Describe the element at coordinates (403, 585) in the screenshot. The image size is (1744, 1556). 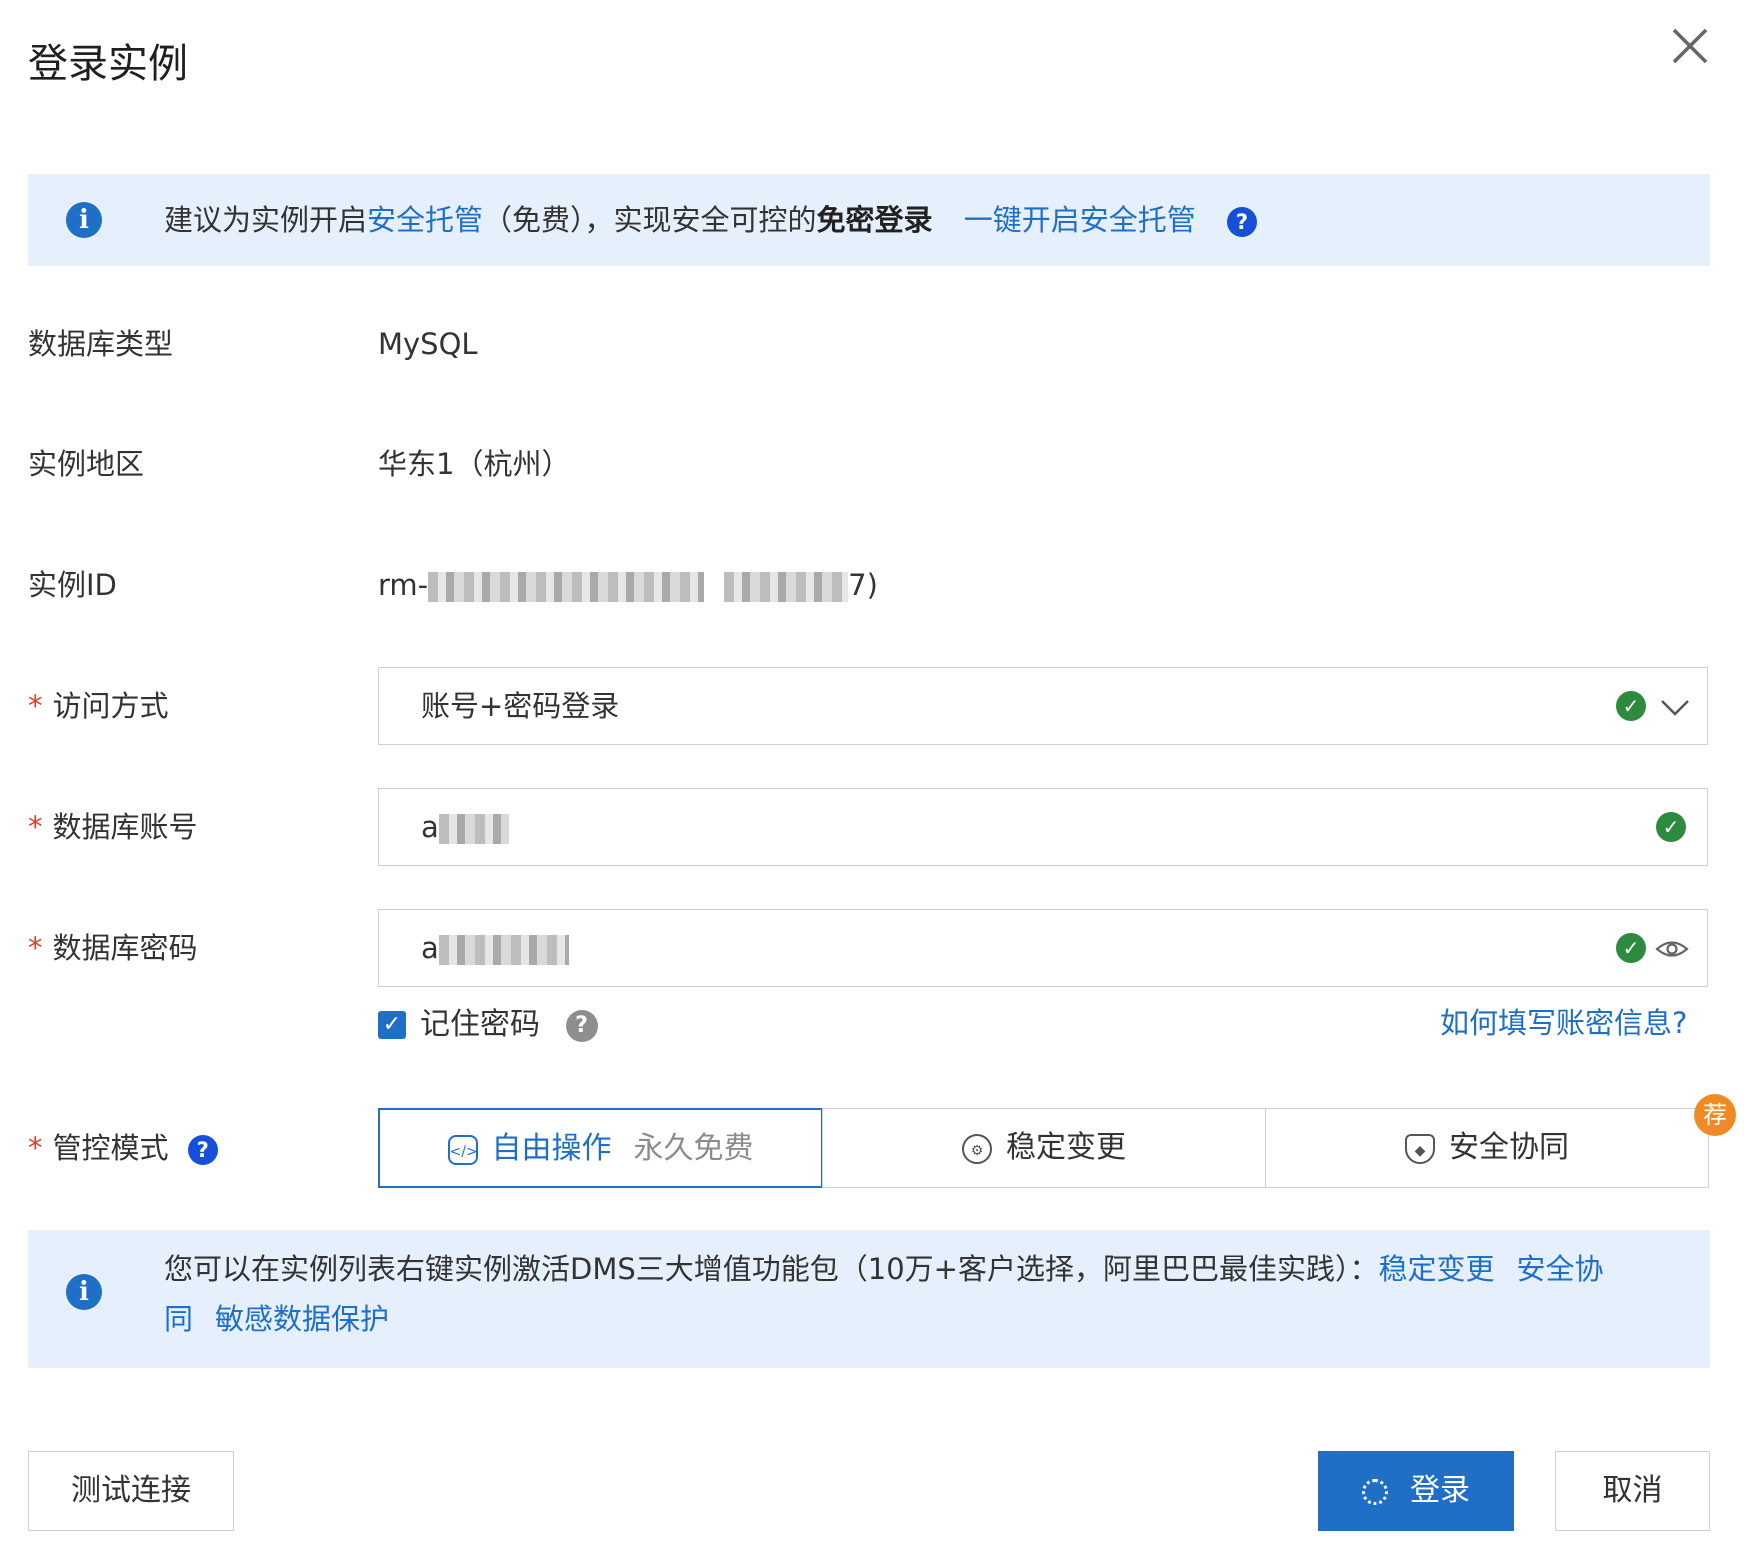
I see `instance-id-prefix: rm-` at that location.